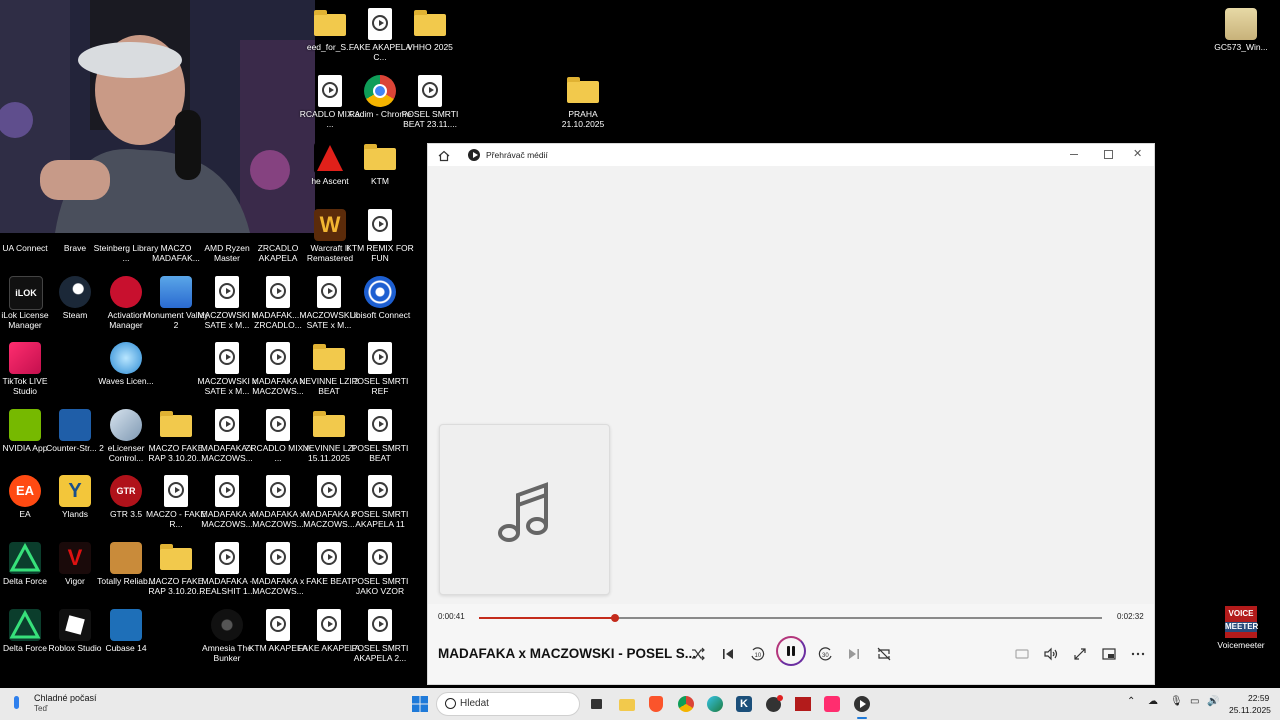 The height and width of the screenshot is (720, 1280). Describe the element at coordinates (126, 625) in the screenshot. I see `cubase-icon` at that location.